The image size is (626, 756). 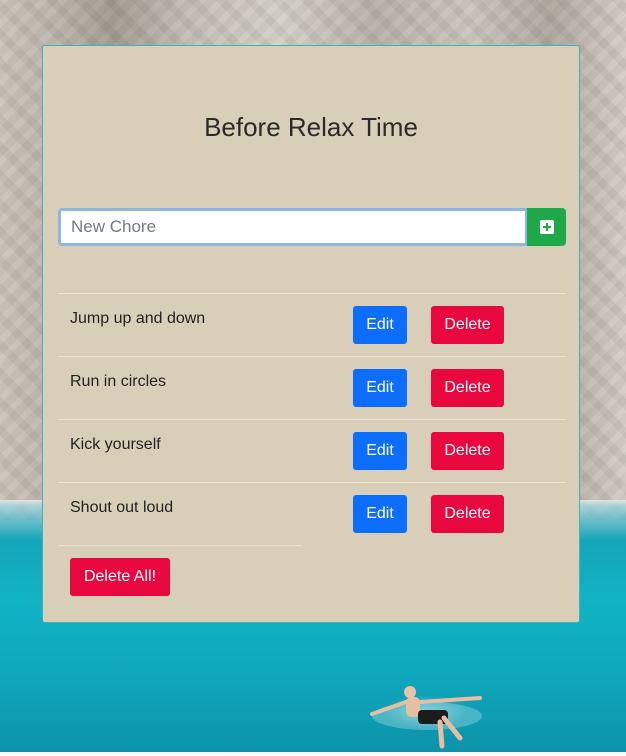 I want to click on swimmer-image, so click(x=426, y=717).